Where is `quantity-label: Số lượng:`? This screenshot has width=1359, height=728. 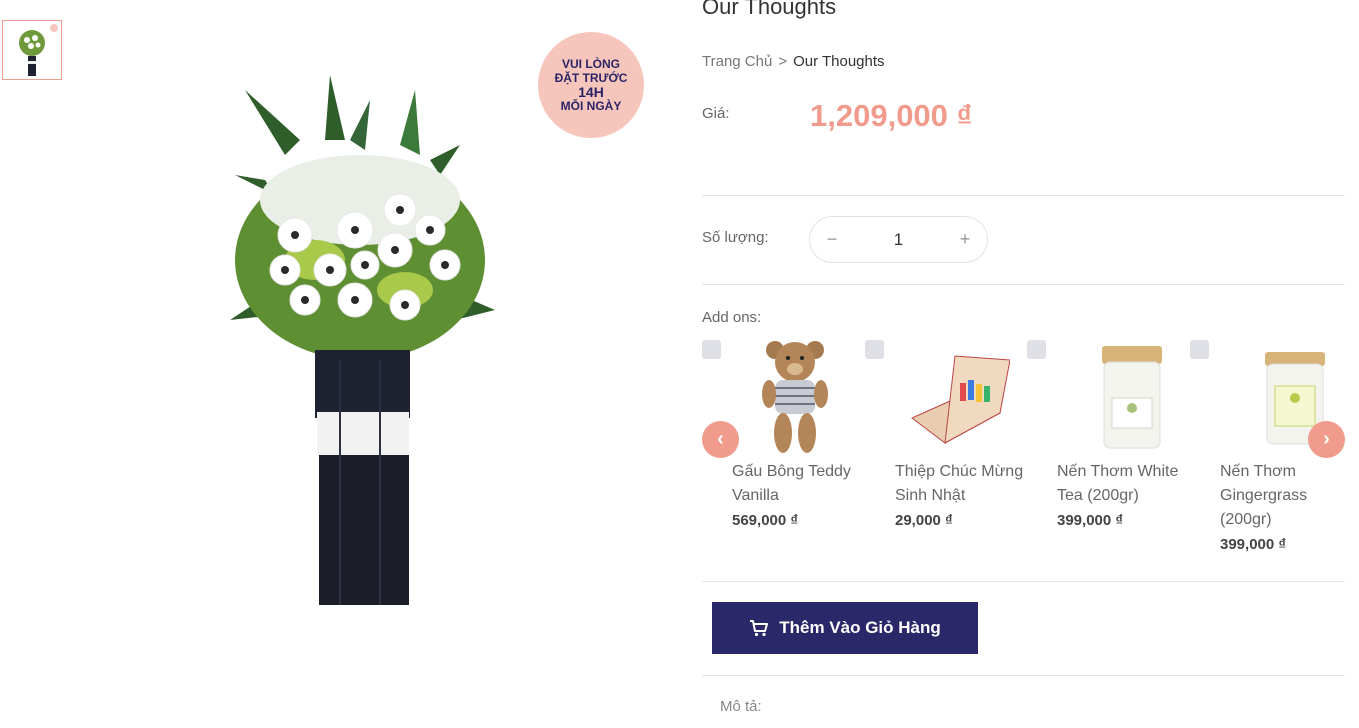
quantity-label: Số lượng: is located at coordinates (735, 237).